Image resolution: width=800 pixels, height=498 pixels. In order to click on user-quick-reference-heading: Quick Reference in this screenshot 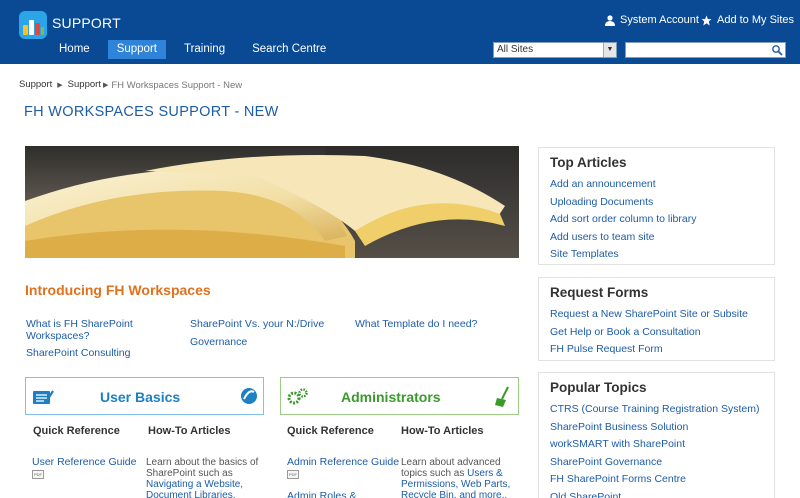, I will do `click(76, 431)`.